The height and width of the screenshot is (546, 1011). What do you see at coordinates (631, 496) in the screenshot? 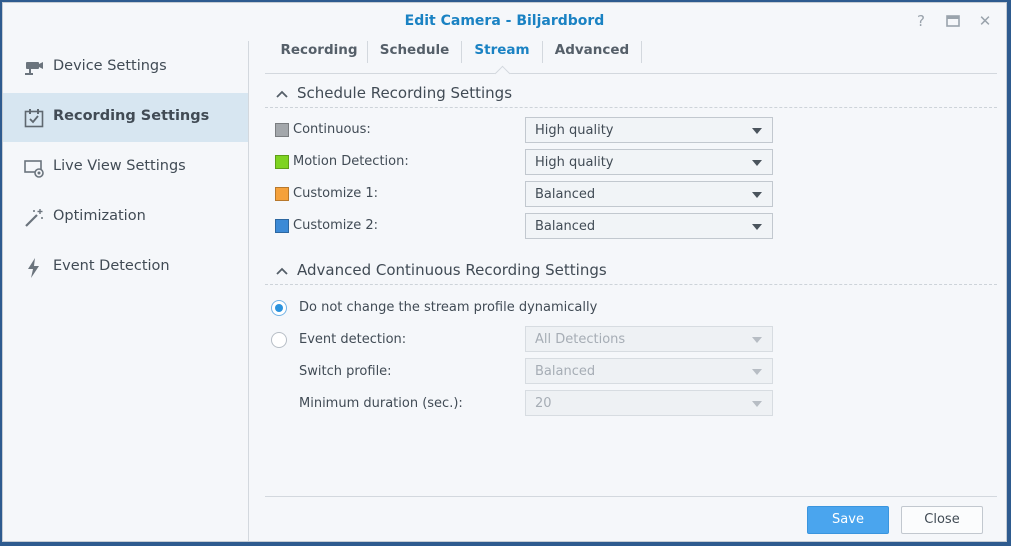
I see `footer-divider` at bounding box center [631, 496].